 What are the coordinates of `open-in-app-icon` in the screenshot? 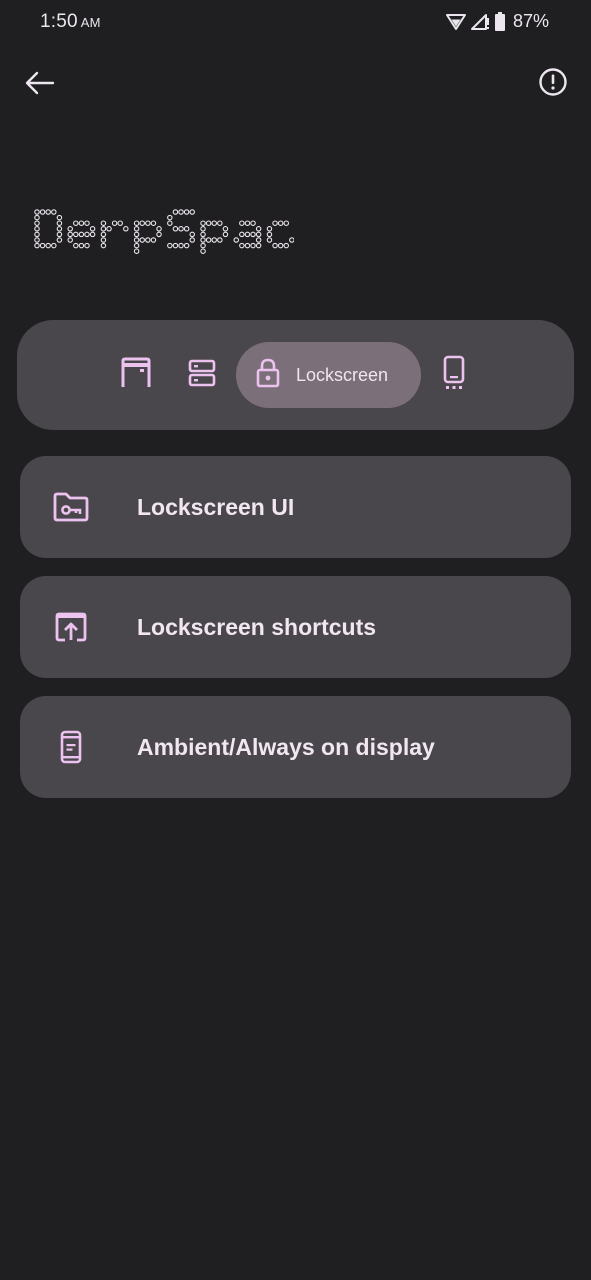 It's located at (71, 627).